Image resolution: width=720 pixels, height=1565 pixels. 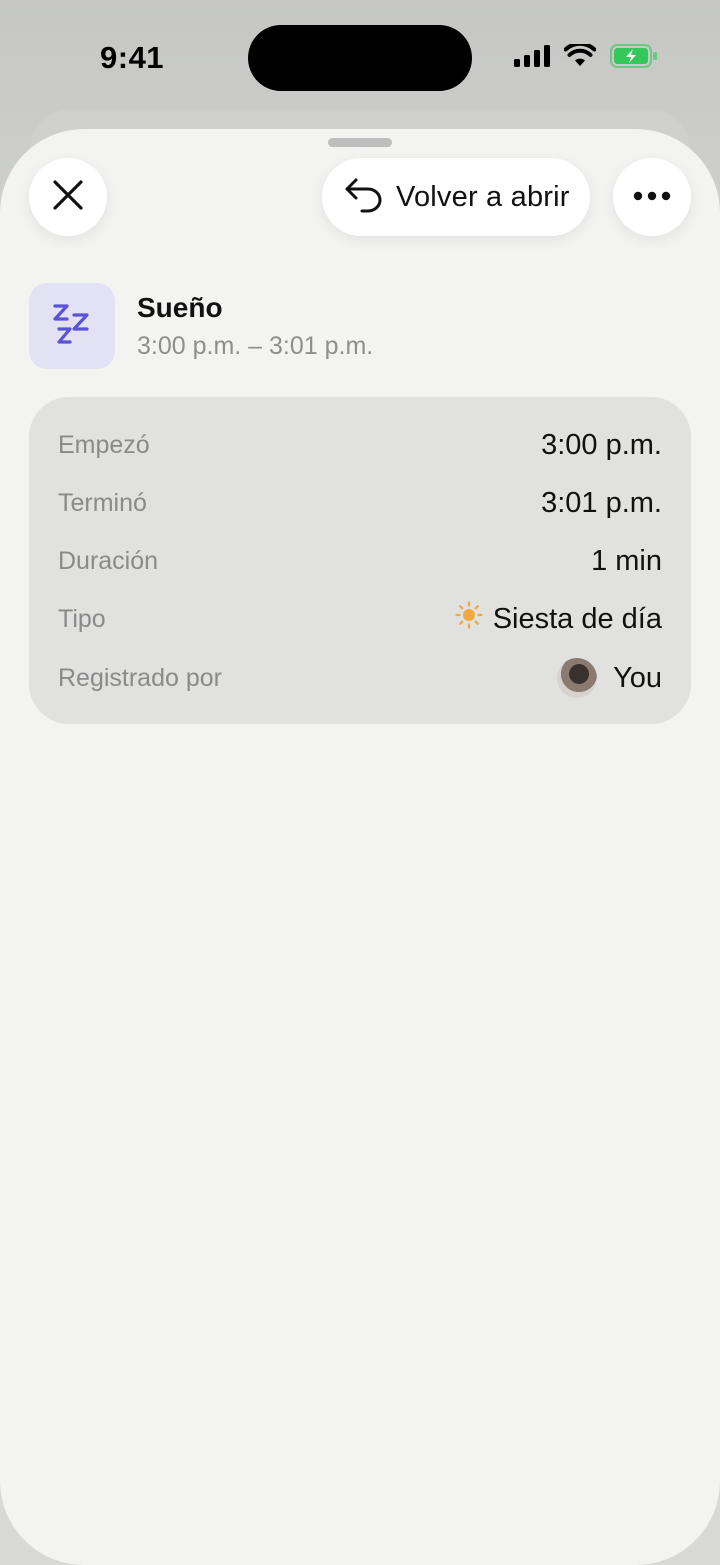 What do you see at coordinates (601, 444) in the screenshot?
I see `detail-value: 3:00 p.m.` at bounding box center [601, 444].